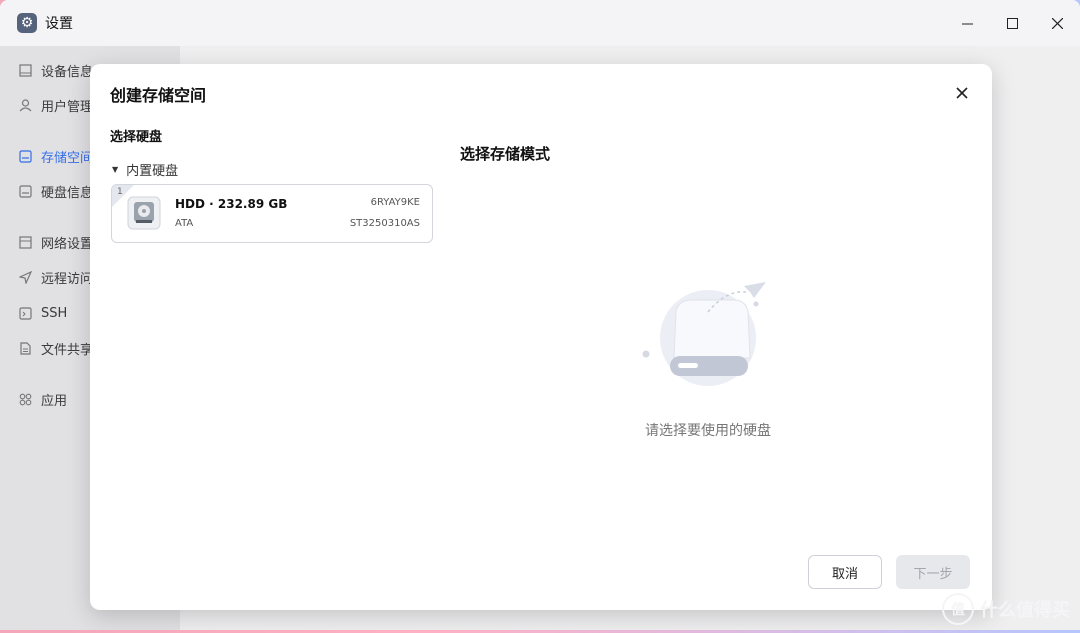 This screenshot has height=633, width=1080. What do you see at coordinates (395, 202) in the screenshot?
I see `disk-serial: 6RYAY9KE` at bounding box center [395, 202].